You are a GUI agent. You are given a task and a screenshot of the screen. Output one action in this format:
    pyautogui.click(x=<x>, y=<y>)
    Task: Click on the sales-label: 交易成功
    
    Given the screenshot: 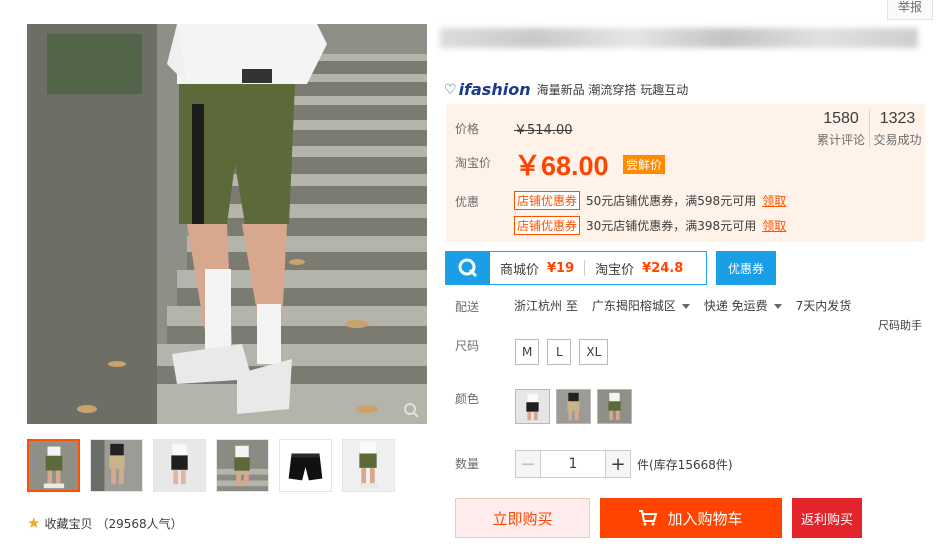 What is the action you would take?
    pyautogui.click(x=897, y=140)
    